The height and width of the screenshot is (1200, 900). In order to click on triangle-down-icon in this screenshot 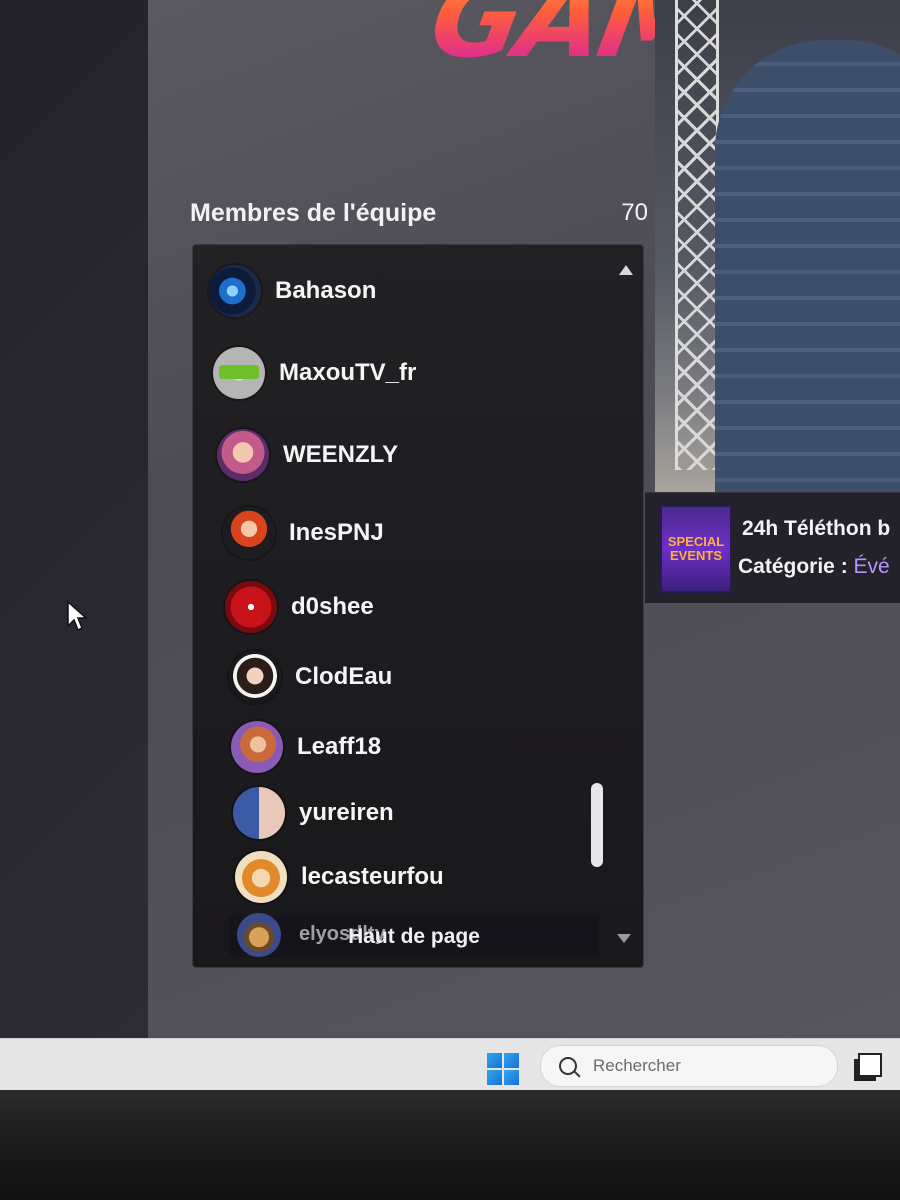, I will do `click(624, 938)`.